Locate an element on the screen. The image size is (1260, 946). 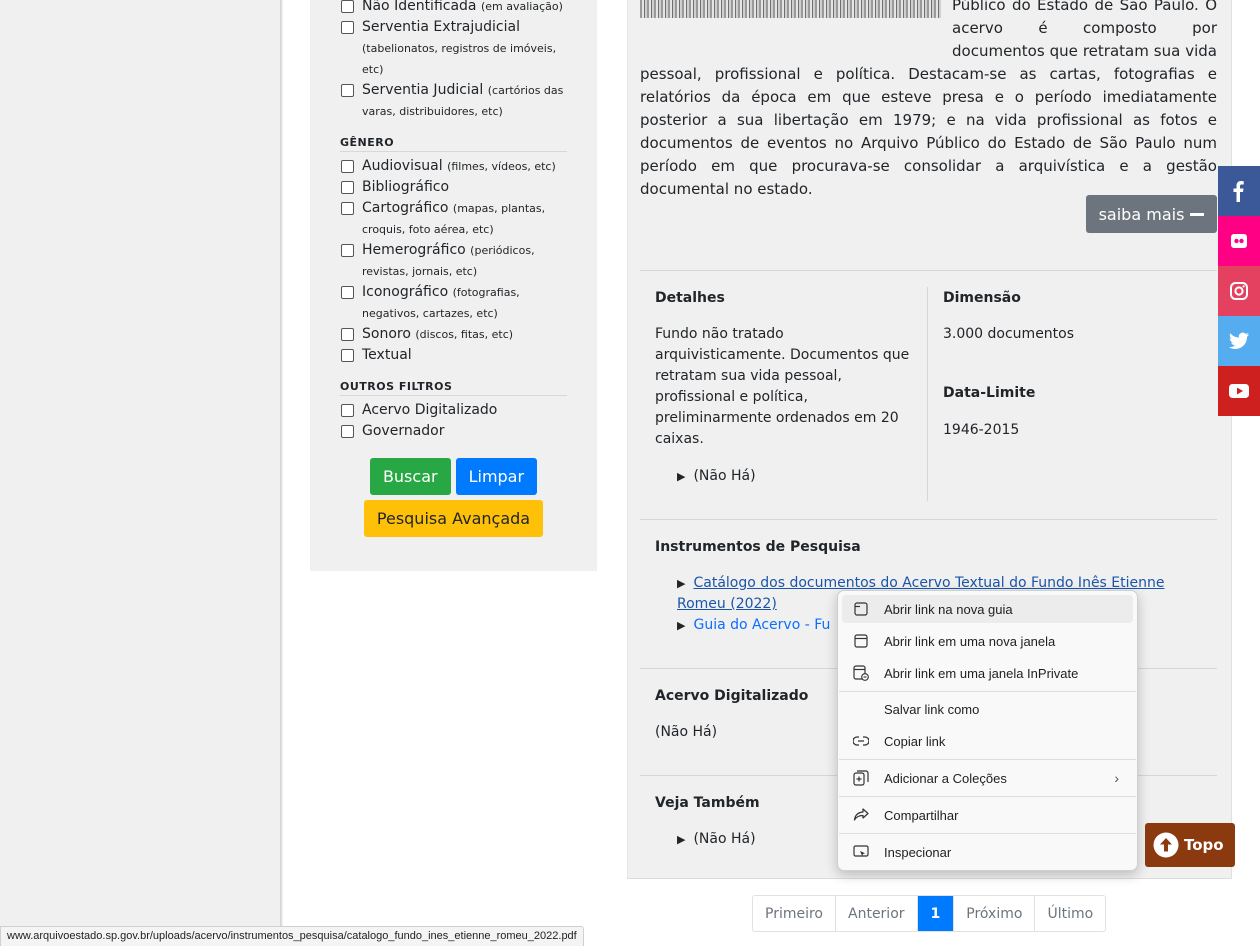
twitter-icon is located at coordinates (1239, 340).